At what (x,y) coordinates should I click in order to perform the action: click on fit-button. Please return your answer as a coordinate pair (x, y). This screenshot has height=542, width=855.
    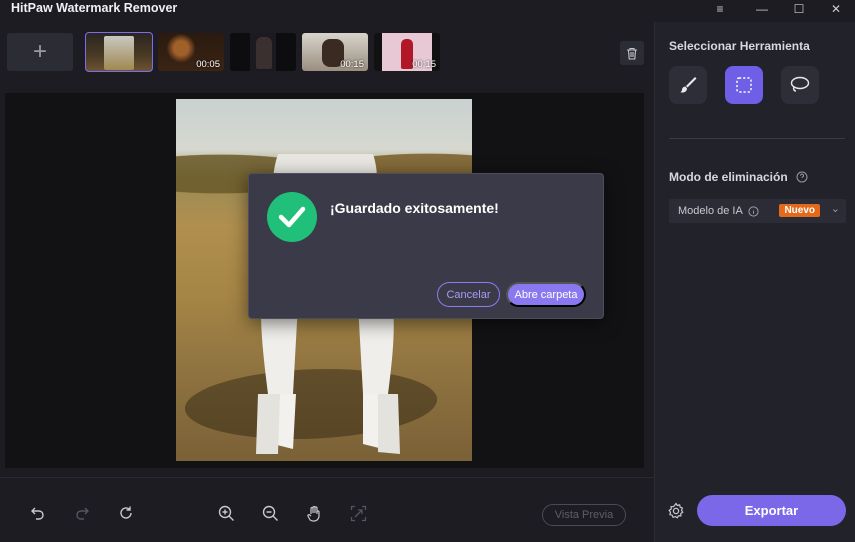
    Looking at the image, I should click on (358, 513).